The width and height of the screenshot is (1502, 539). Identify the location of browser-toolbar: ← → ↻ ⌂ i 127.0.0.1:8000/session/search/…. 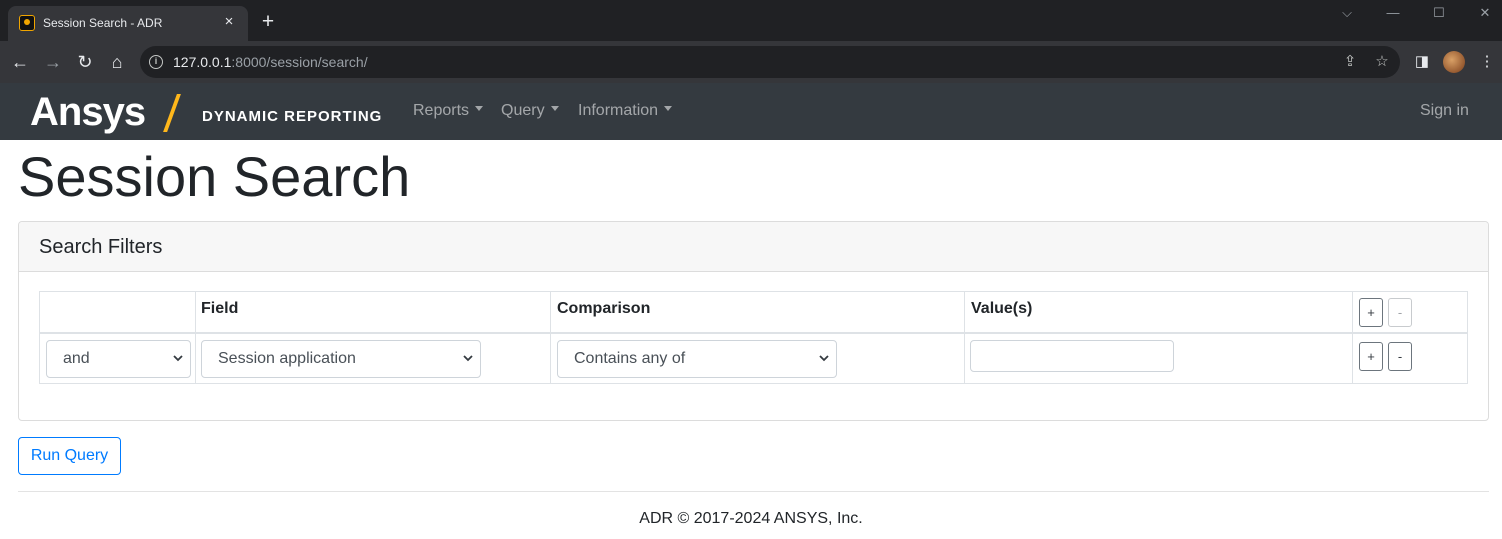
(751, 62).